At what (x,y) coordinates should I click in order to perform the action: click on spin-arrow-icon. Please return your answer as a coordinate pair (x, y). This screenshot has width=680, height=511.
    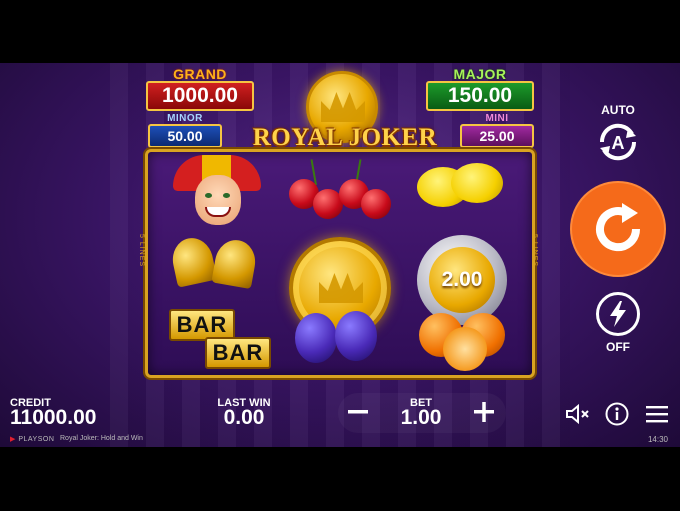
    Looking at the image, I should click on (618, 227).